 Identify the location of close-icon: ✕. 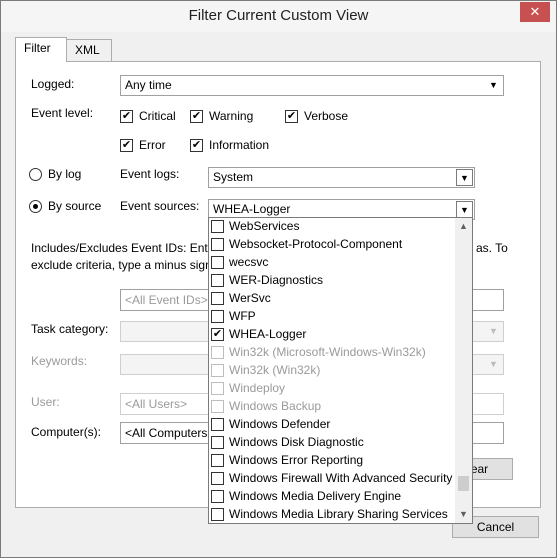
(535, 11).